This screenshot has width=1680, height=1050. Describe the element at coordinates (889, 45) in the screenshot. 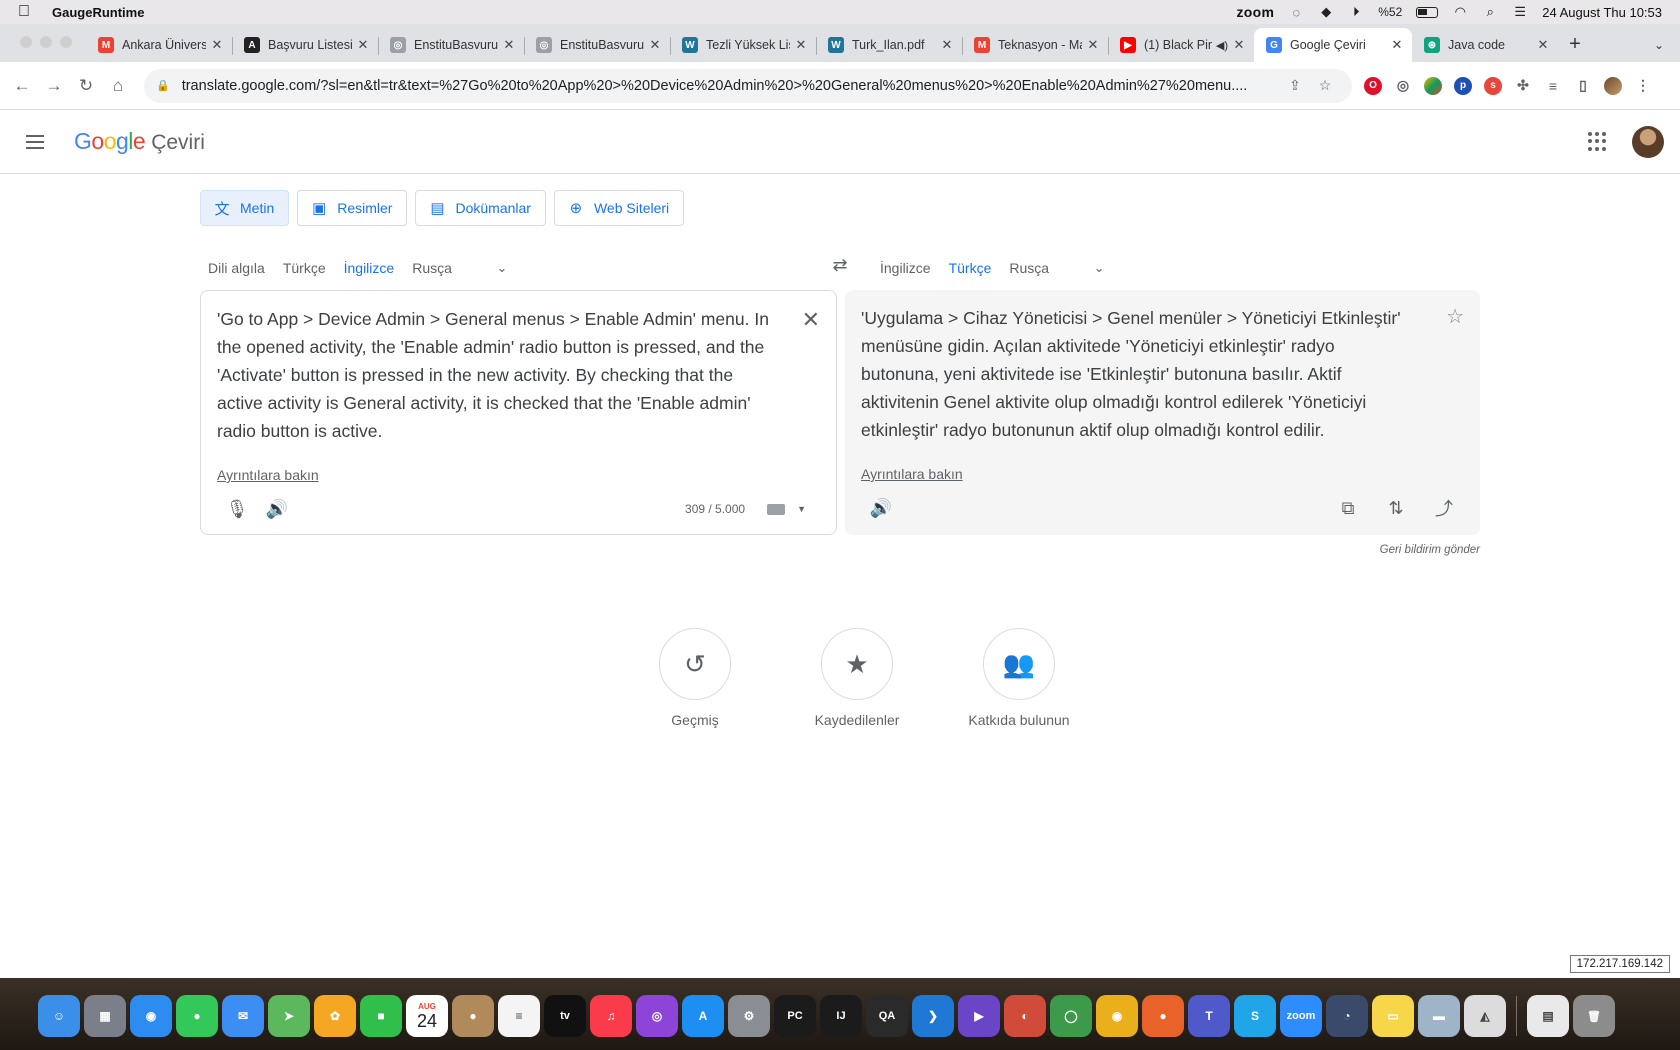

I see `browser-tab: W Turk_Ilan.pdf ✕` at that location.